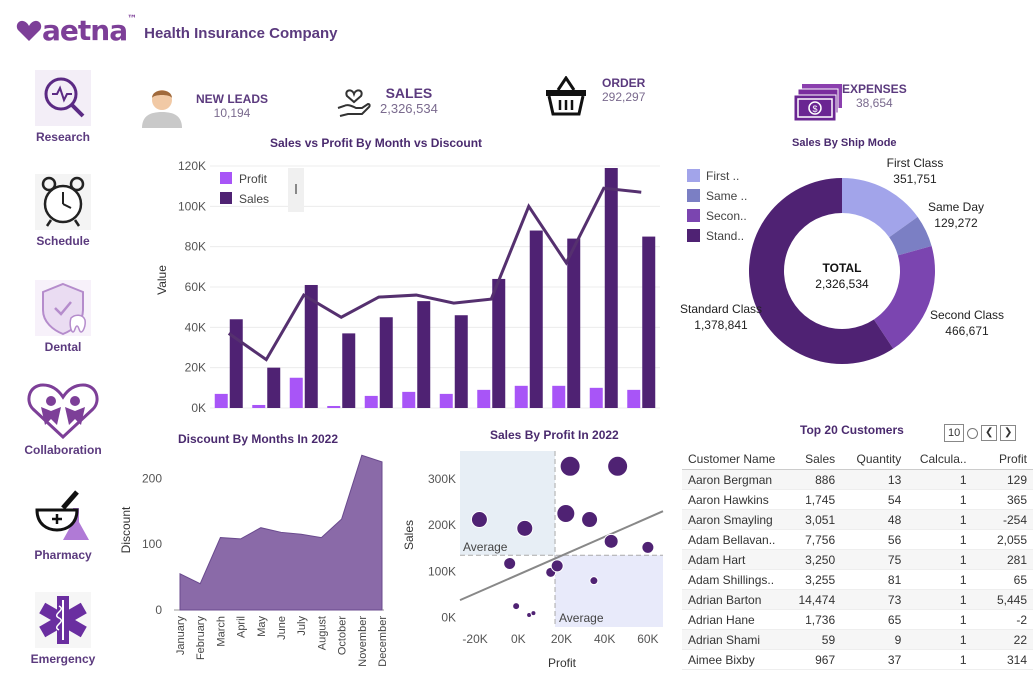  Describe the element at coordinates (735, 459) in the screenshot. I see `column-header: Customer Name` at that location.